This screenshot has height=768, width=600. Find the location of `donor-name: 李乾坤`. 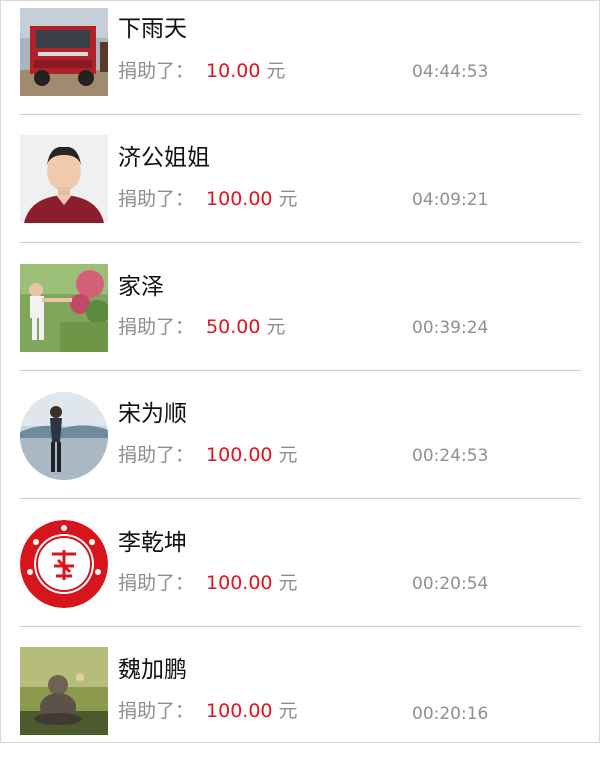

donor-name: 李乾坤 is located at coordinates (152, 543).